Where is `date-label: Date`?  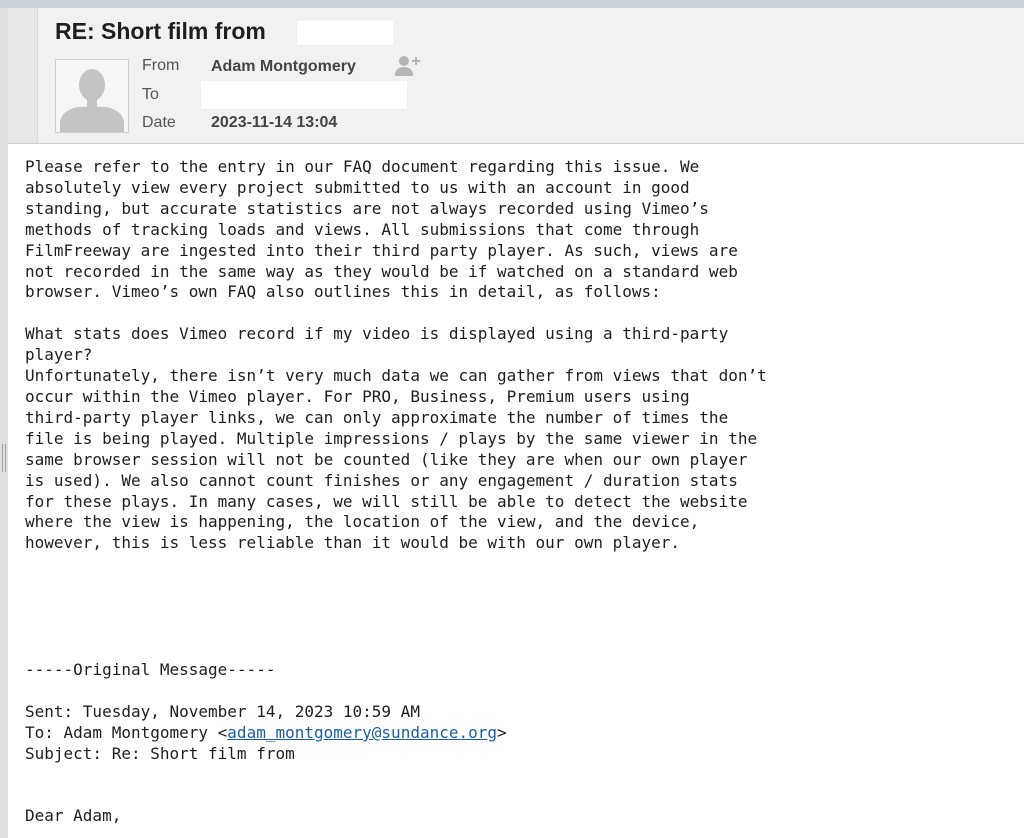 date-label: Date is located at coordinates (159, 122).